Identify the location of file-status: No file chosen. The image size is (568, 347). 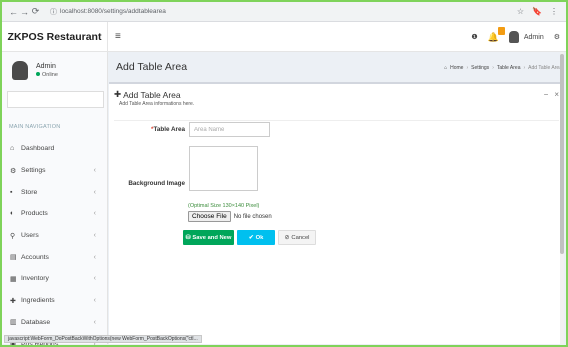
(252, 216).